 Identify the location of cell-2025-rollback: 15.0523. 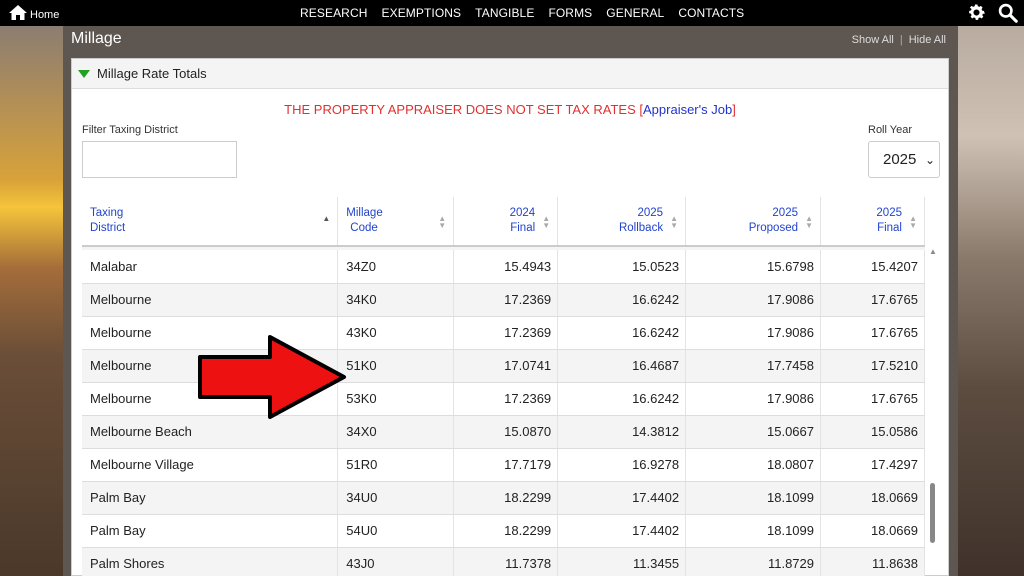
(622, 267).